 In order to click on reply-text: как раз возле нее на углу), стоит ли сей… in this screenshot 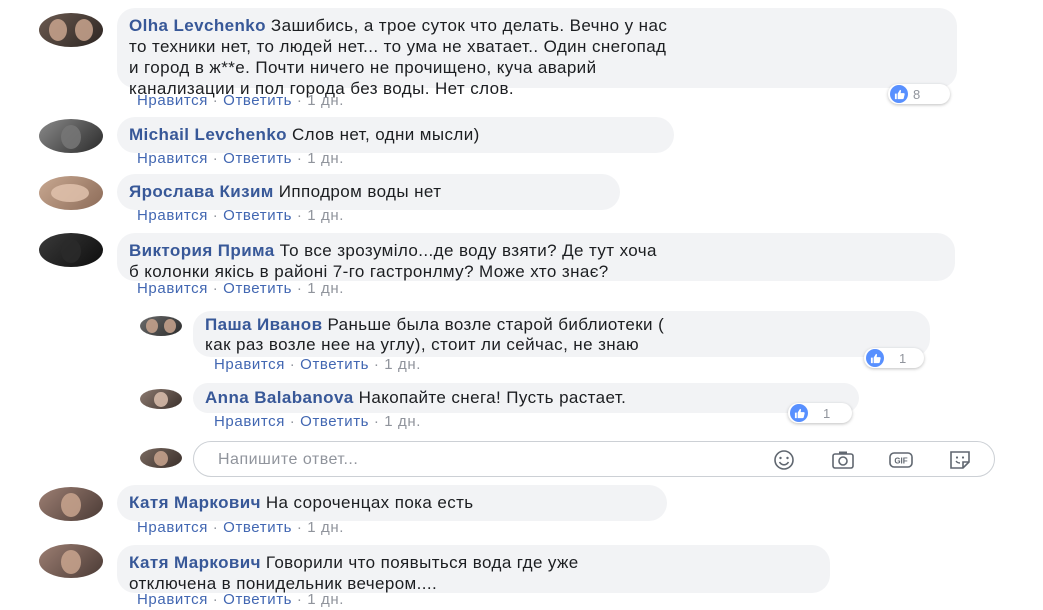, I will do `click(422, 344)`.